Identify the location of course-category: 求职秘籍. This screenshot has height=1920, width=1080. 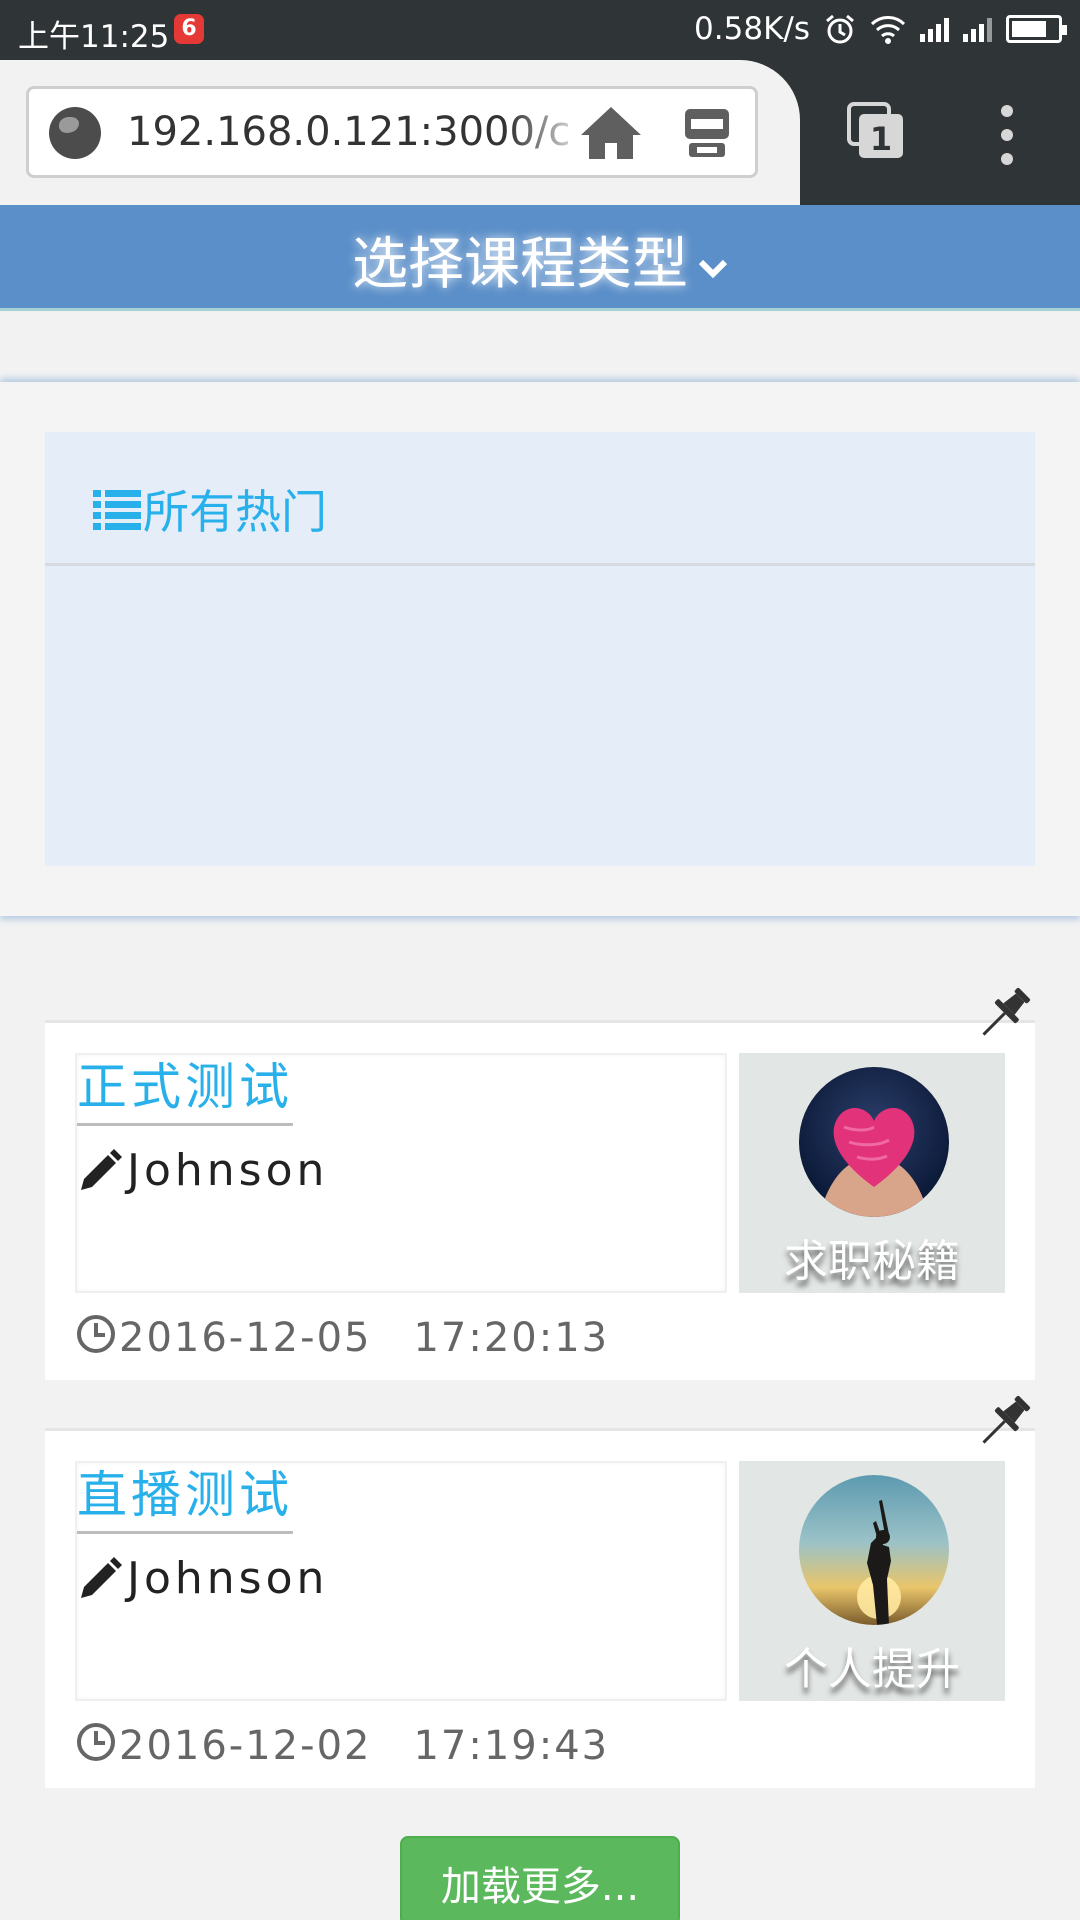
(872, 1261).